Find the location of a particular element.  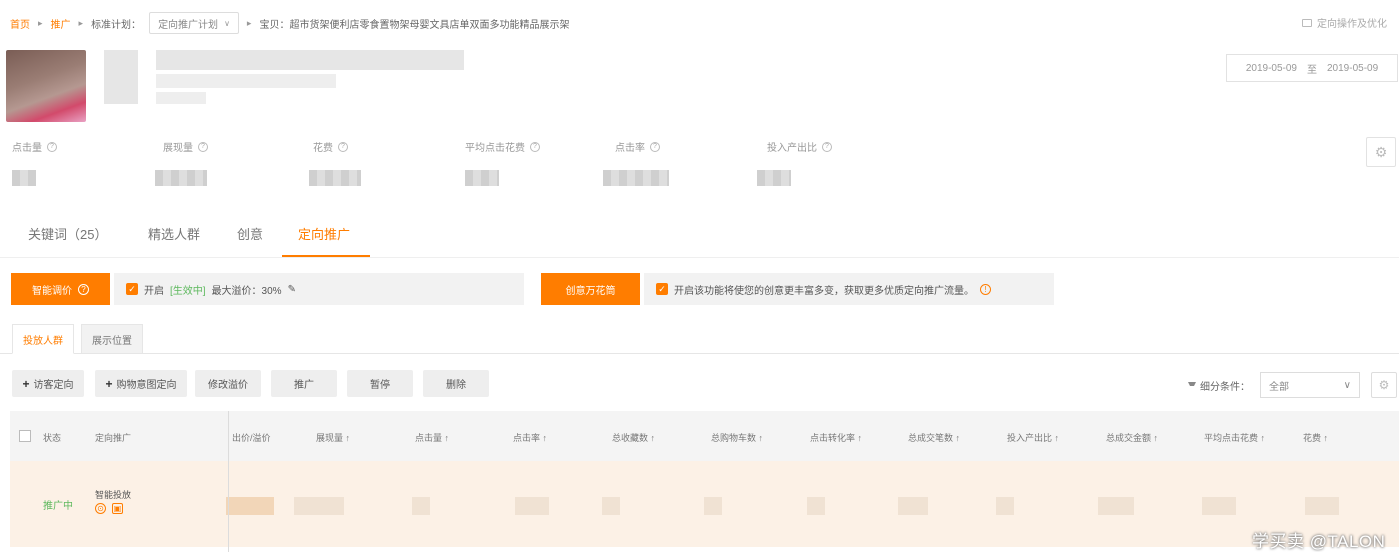

creative-kaleidoscope-label: 创意万花筒 is located at coordinates (590, 291).